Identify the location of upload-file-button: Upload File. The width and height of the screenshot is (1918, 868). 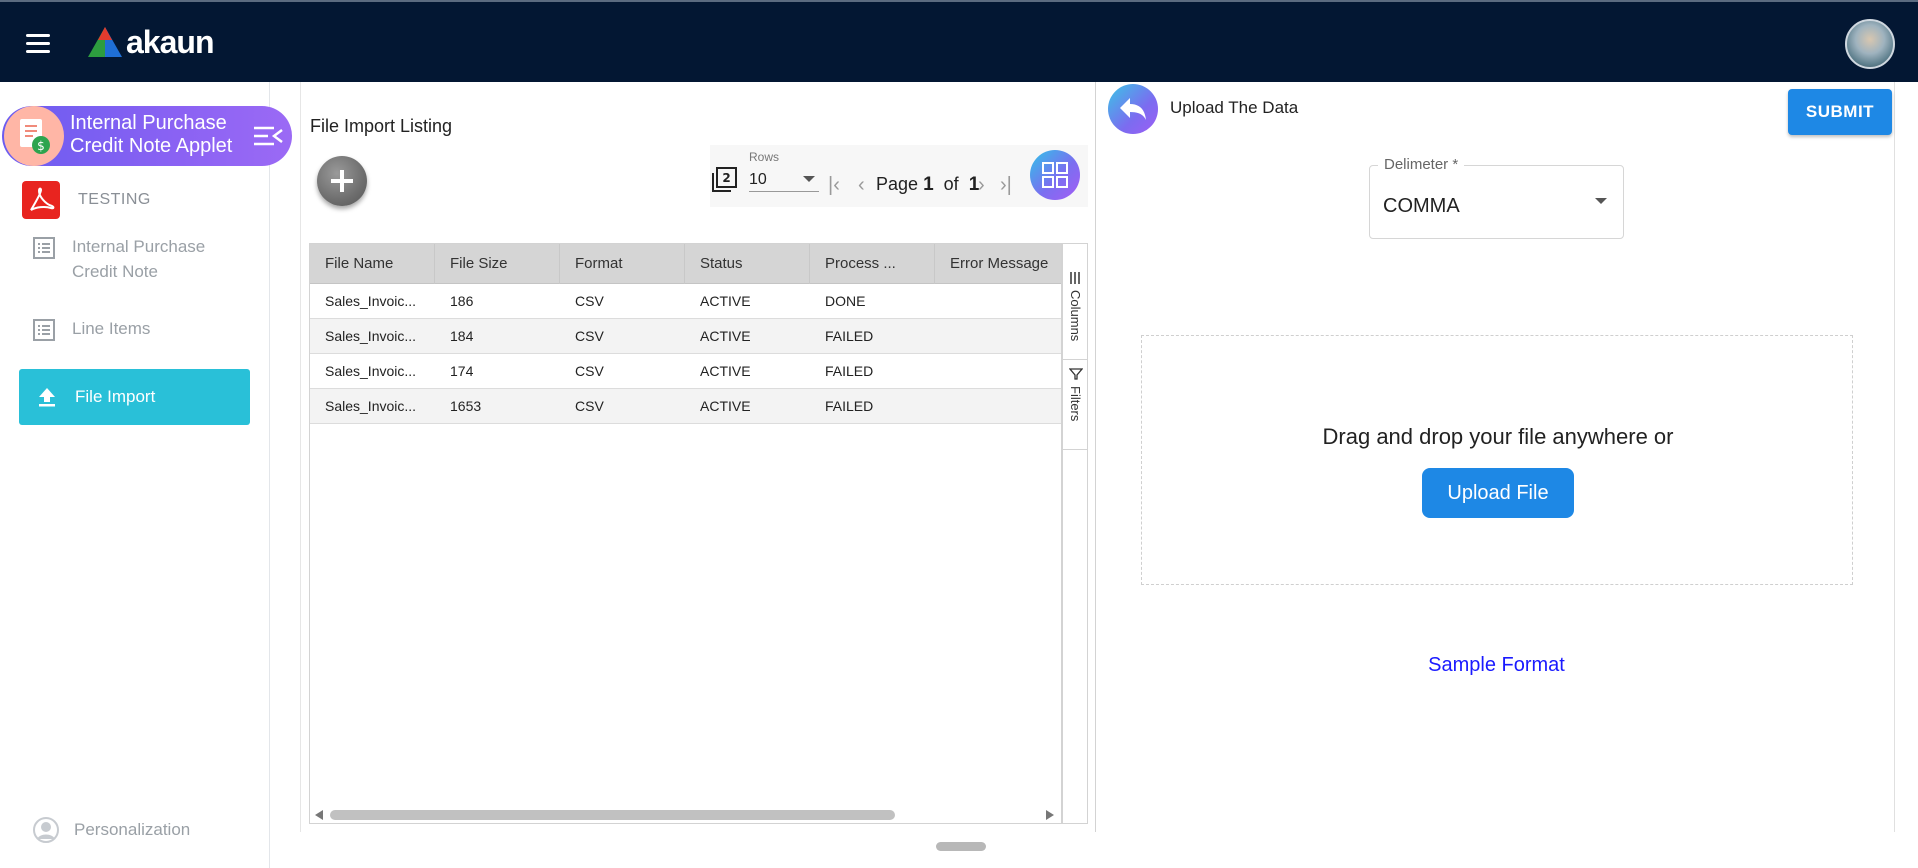
(1498, 493).